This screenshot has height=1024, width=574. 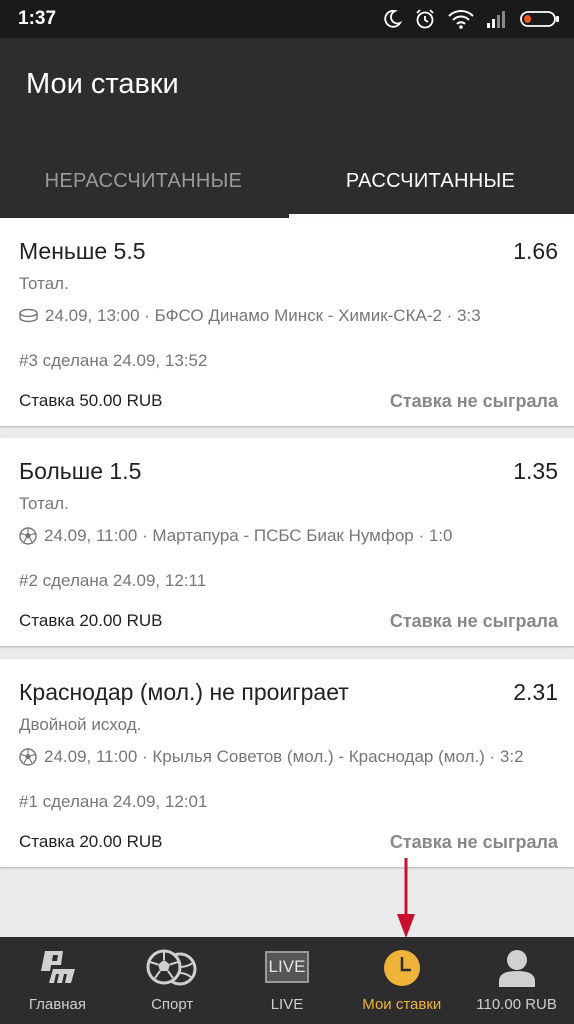 What do you see at coordinates (535, 251) in the screenshot?
I see `bet-odds: 1.66` at bounding box center [535, 251].